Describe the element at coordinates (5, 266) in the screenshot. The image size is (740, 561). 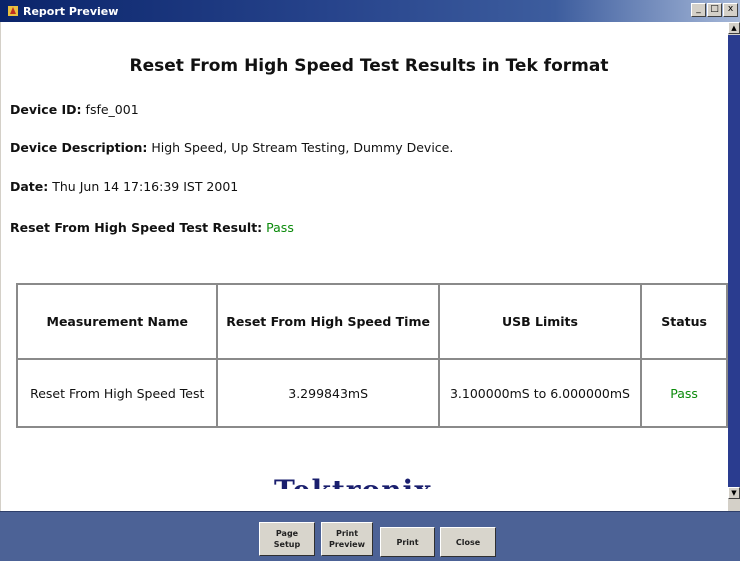
I see `frame-border` at that location.